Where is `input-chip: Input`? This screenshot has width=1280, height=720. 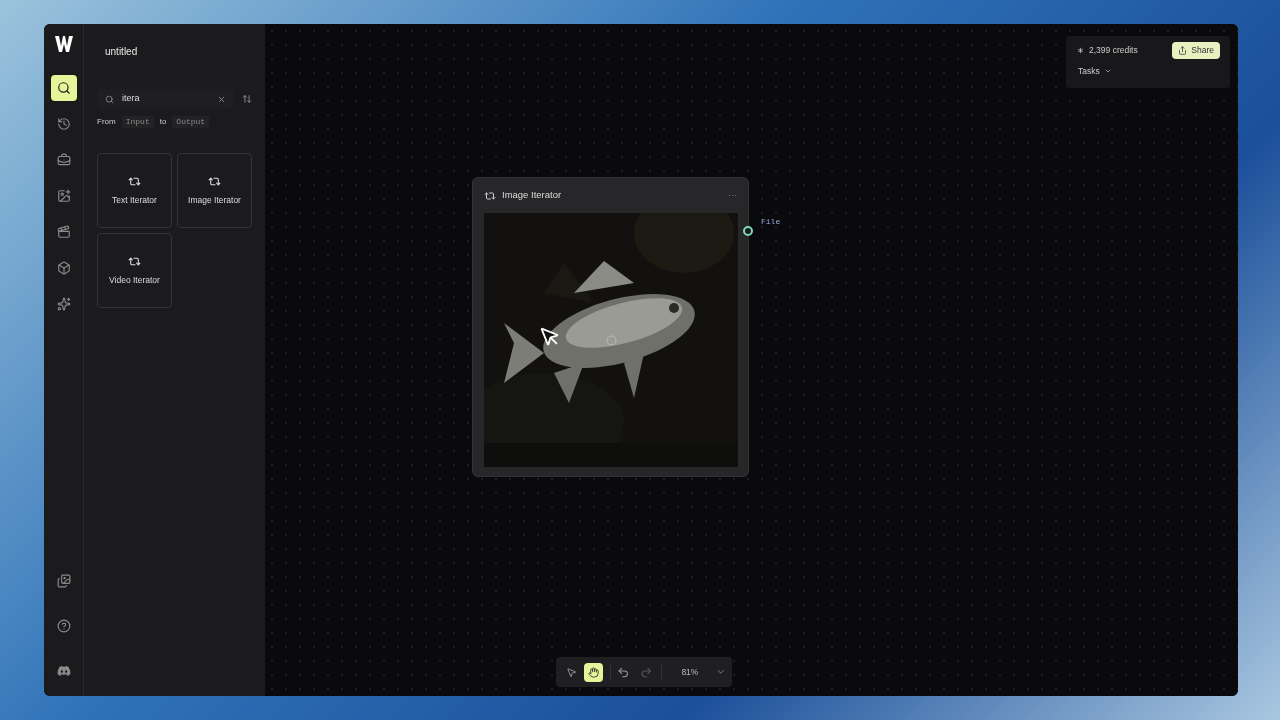 input-chip: Input is located at coordinates (137, 122).